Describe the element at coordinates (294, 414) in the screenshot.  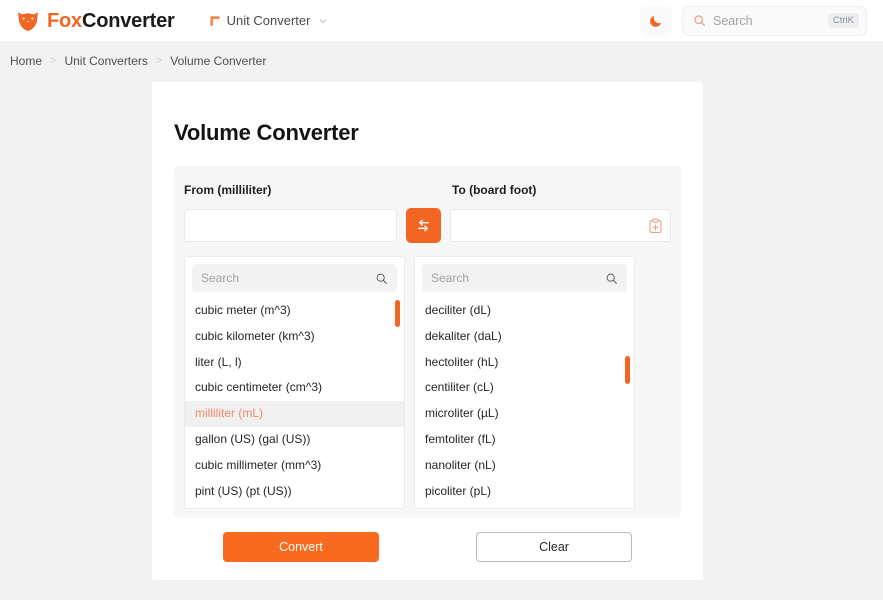
I see `list-item-selected: milliliter (mL)` at that location.